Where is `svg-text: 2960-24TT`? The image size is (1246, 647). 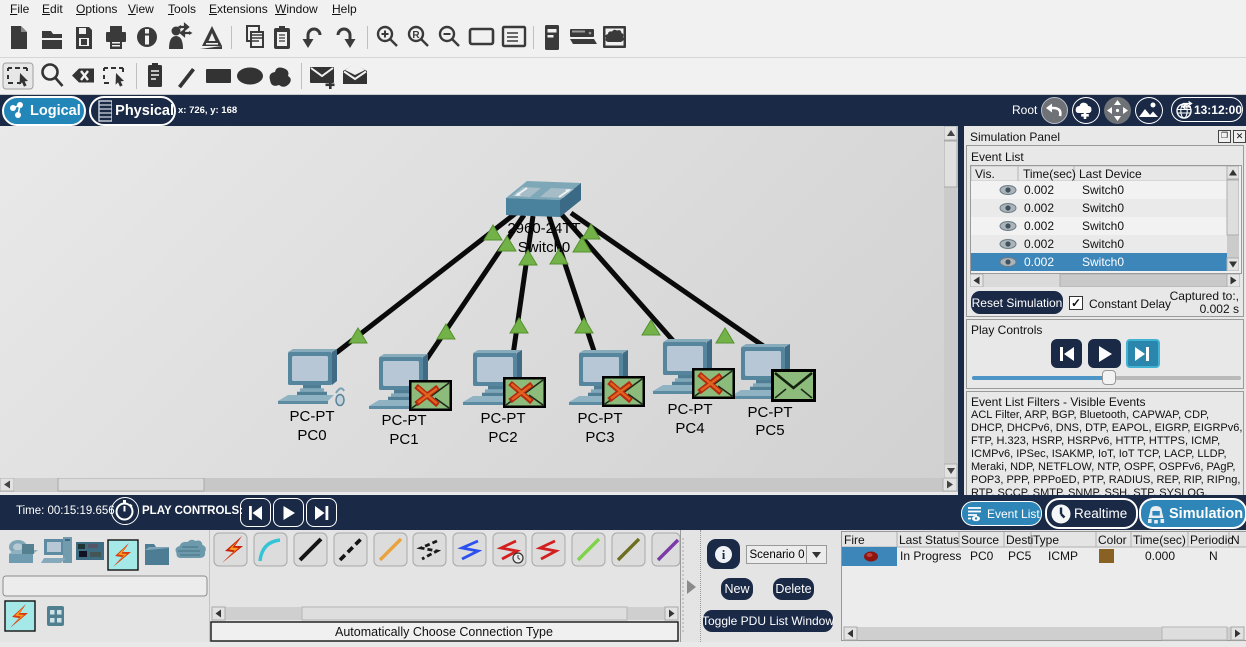 svg-text: 2960-24TT is located at coordinates (543, 228).